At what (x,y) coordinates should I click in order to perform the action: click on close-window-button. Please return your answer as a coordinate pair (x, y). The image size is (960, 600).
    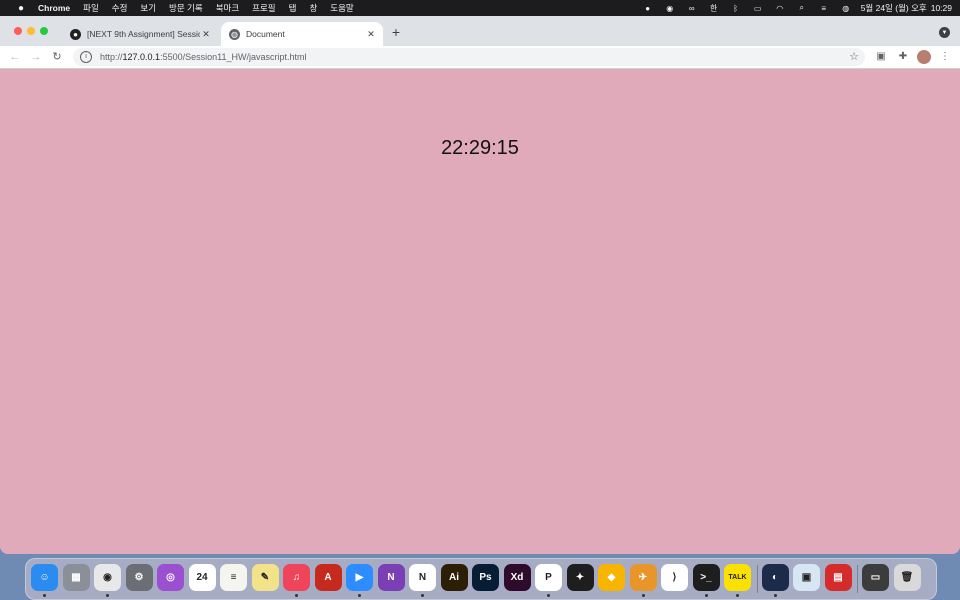
    Looking at the image, I should click on (18, 31).